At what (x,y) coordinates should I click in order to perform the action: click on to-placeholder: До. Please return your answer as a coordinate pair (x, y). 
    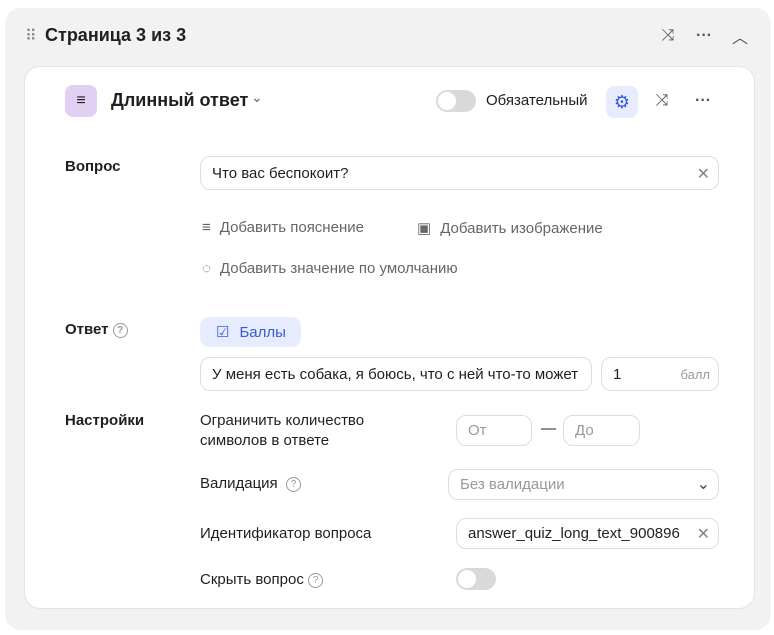
    Looking at the image, I should click on (584, 430).